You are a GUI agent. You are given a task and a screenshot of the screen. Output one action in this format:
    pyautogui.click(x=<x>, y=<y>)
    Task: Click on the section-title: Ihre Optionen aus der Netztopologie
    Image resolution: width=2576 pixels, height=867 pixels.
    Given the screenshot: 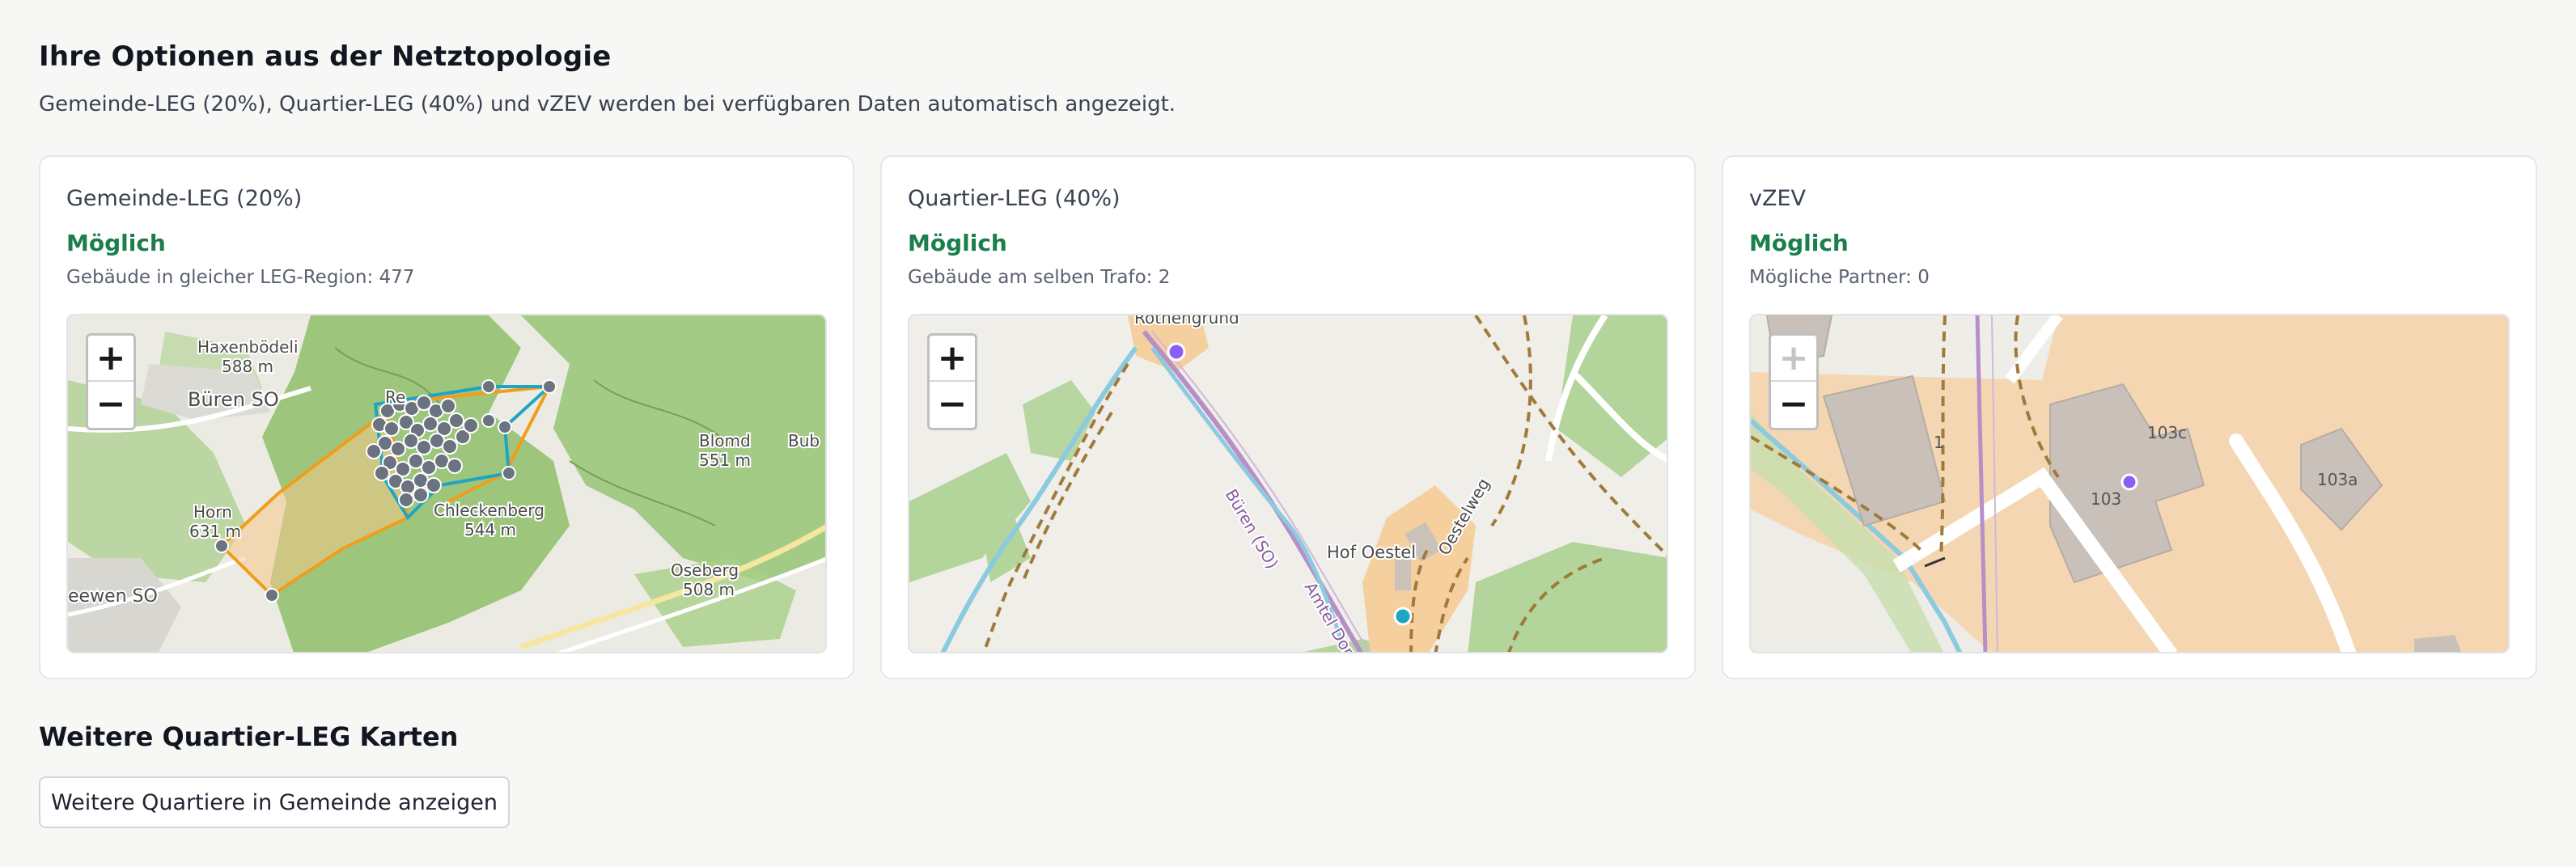 What is the action you would take?
    pyautogui.click(x=325, y=57)
    